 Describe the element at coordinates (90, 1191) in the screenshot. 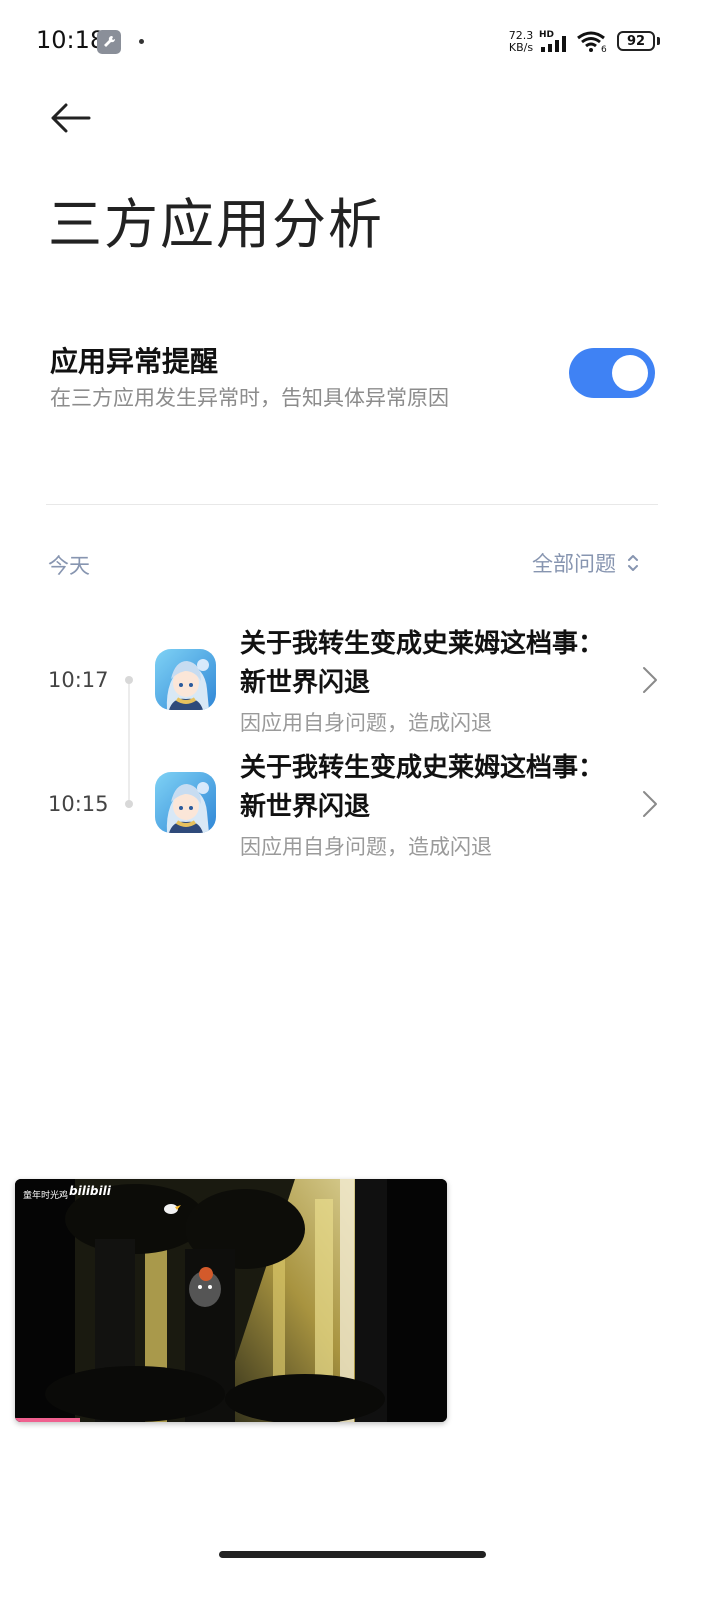

I see `bilibili-logo: bilibili` at that location.